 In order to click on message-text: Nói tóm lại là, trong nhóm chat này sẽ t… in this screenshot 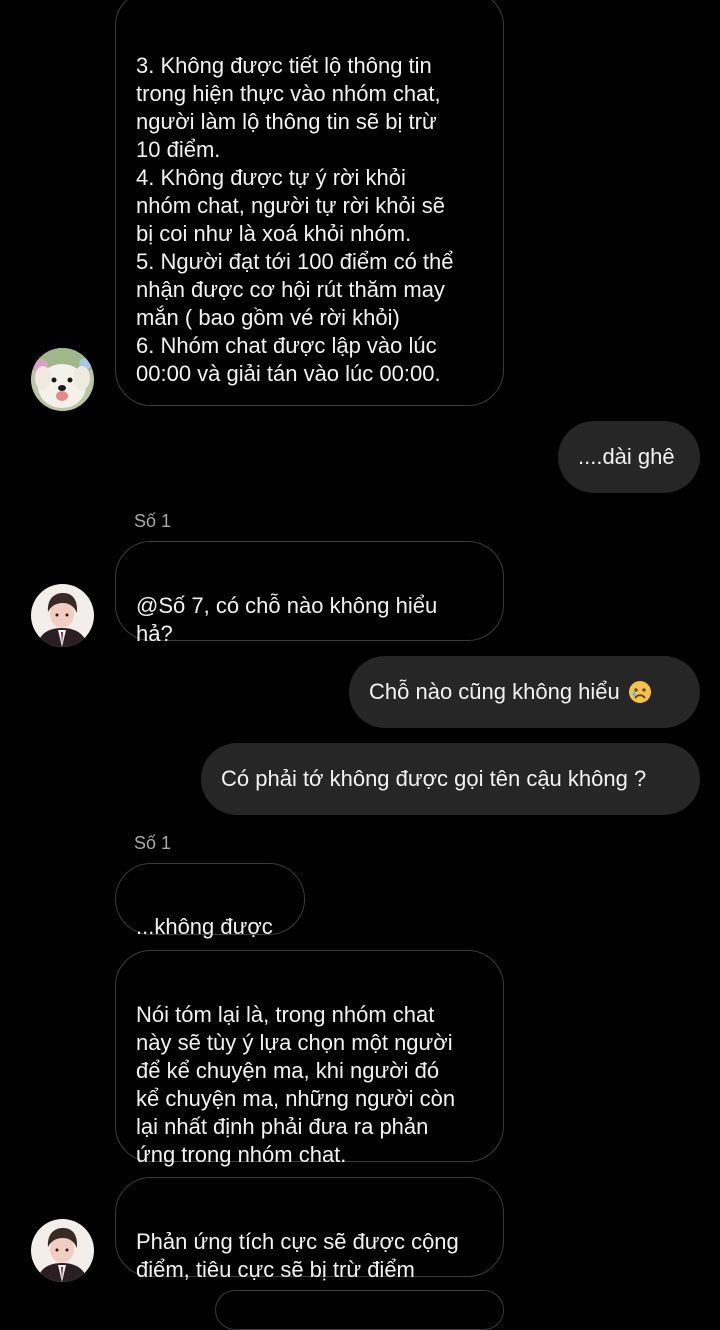, I will do `click(296, 1084)`.